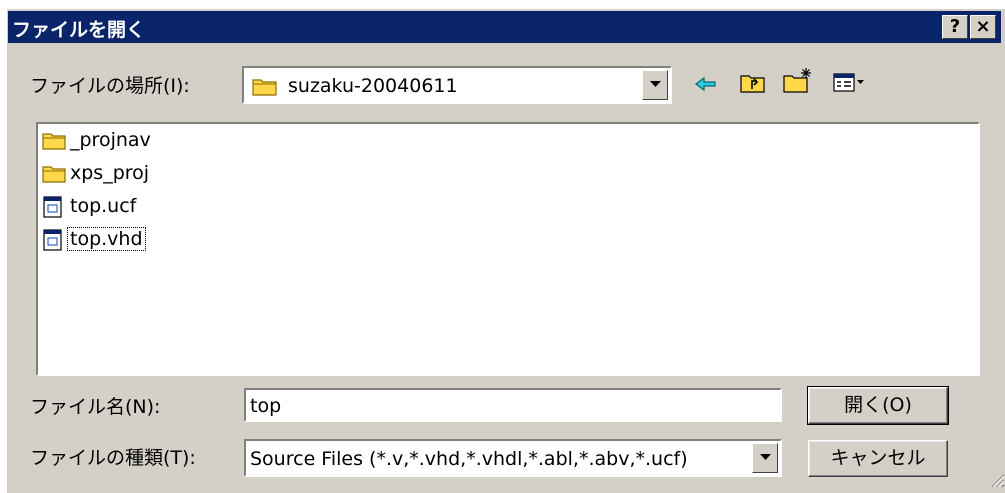 This screenshot has width=1005, height=493. What do you see at coordinates (983, 27) in the screenshot?
I see `close-button: ×` at bounding box center [983, 27].